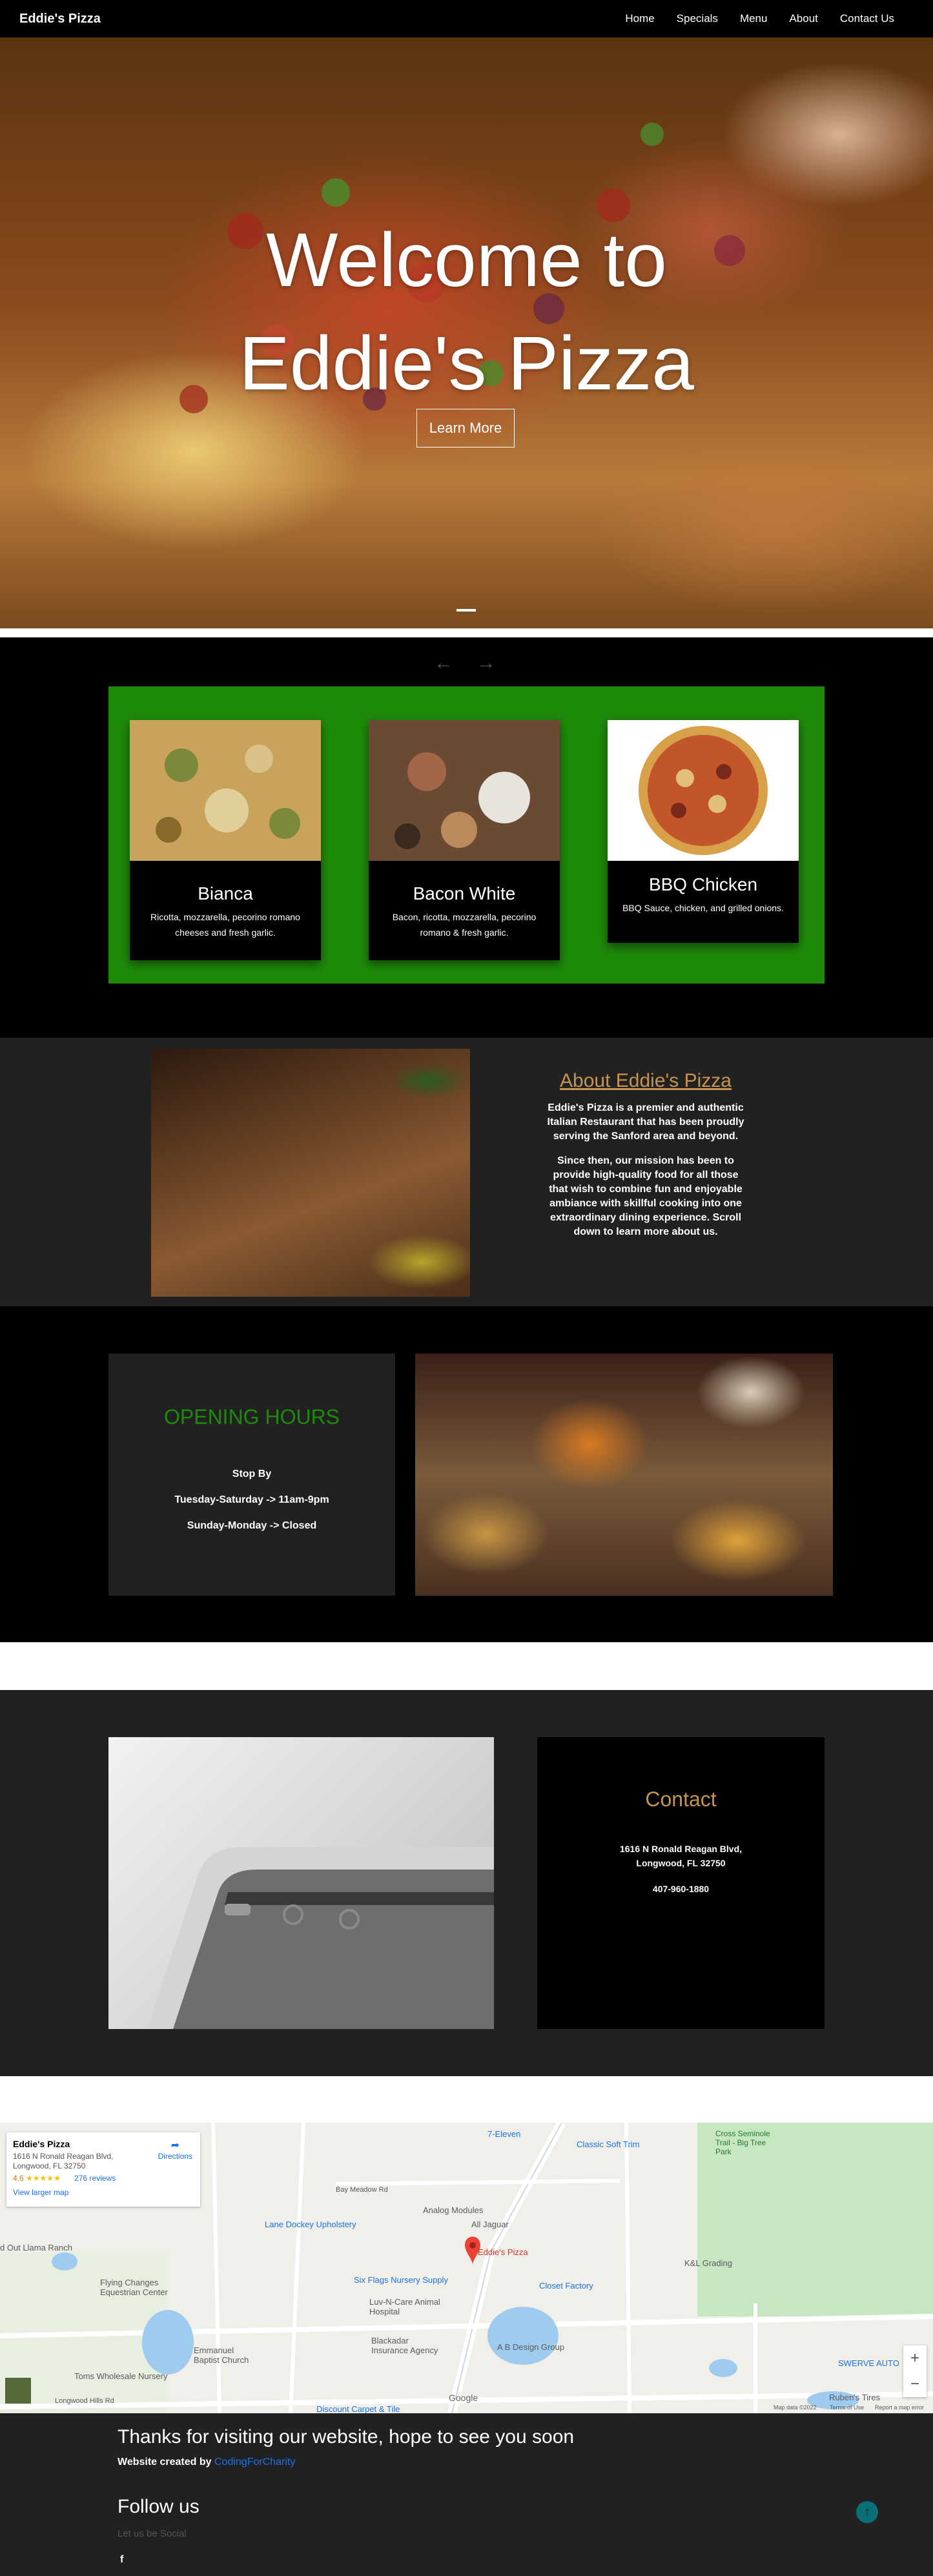 The height and width of the screenshot is (2576, 933). I want to click on nav-contact: Contact Us, so click(867, 18).